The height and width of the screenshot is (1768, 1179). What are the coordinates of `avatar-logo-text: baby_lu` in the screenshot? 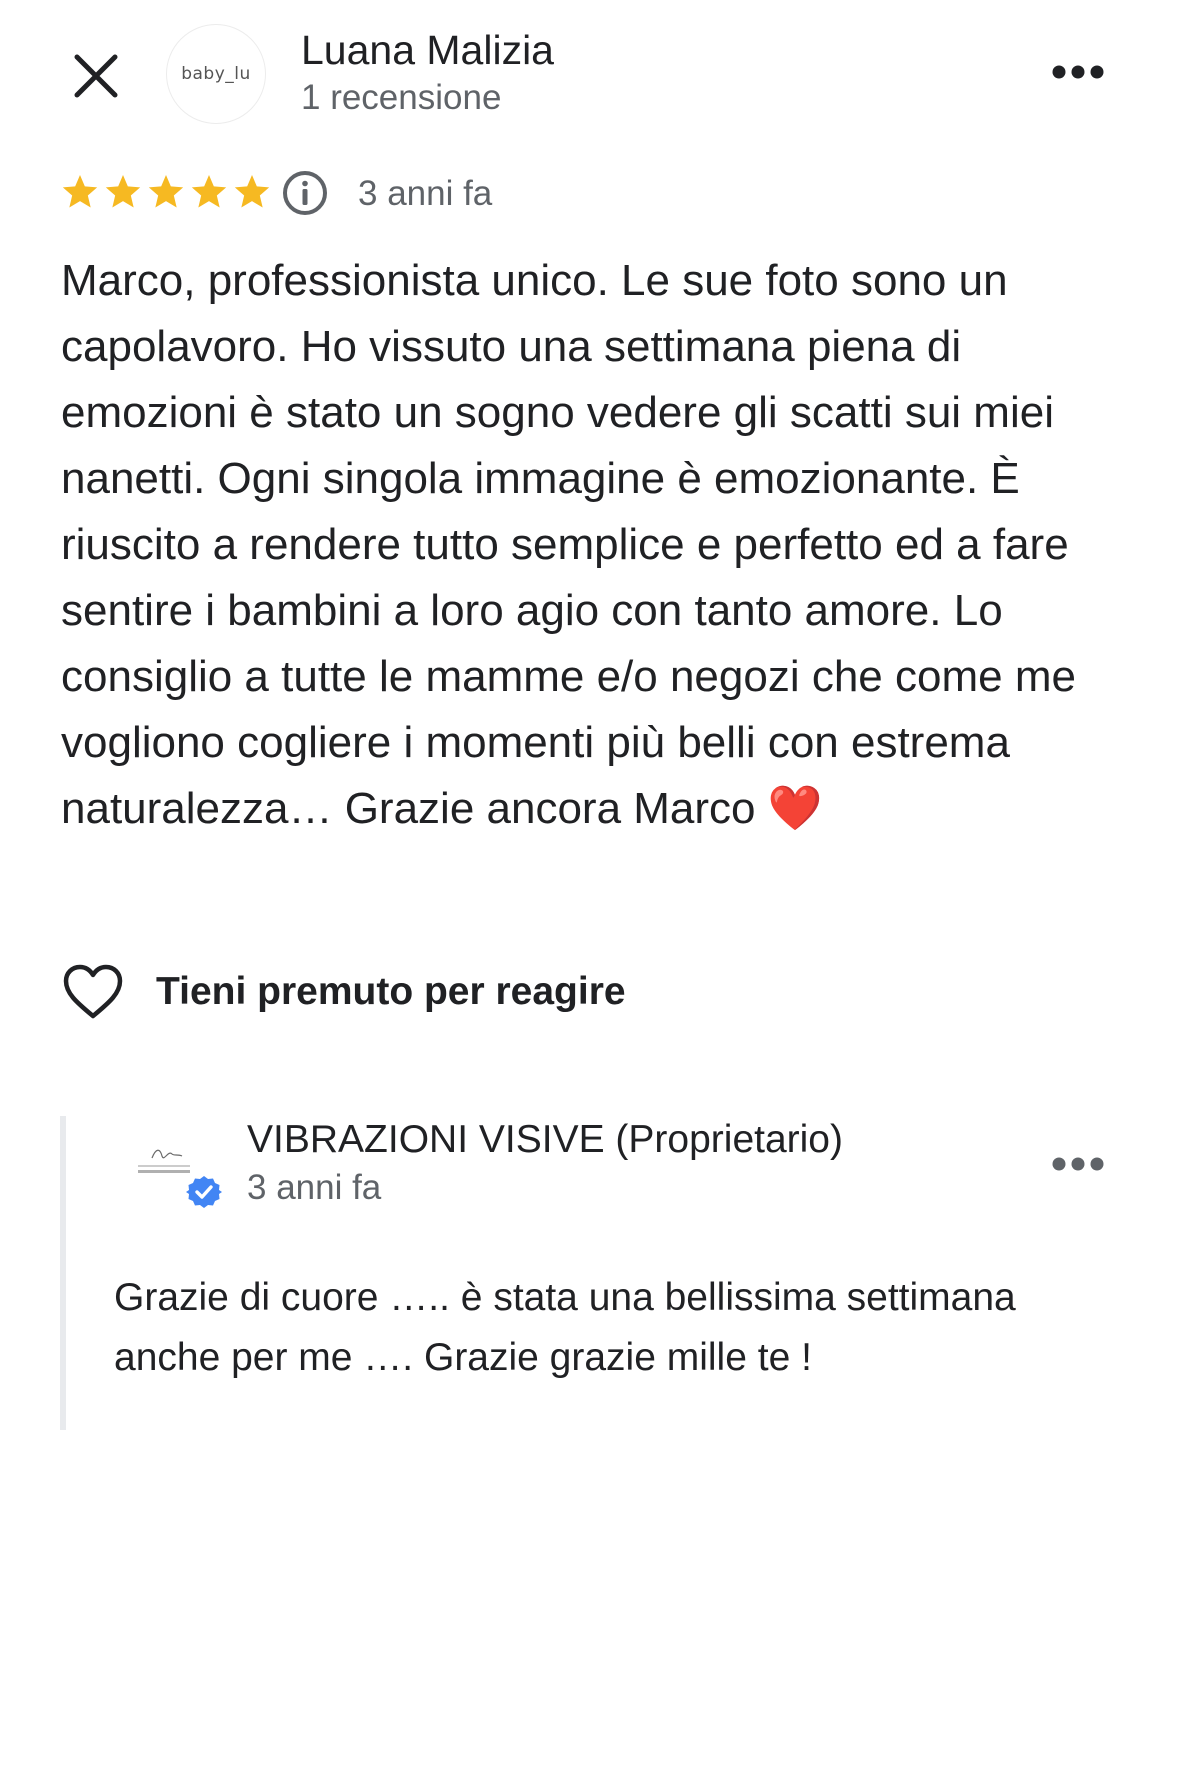 It's located at (216, 74).